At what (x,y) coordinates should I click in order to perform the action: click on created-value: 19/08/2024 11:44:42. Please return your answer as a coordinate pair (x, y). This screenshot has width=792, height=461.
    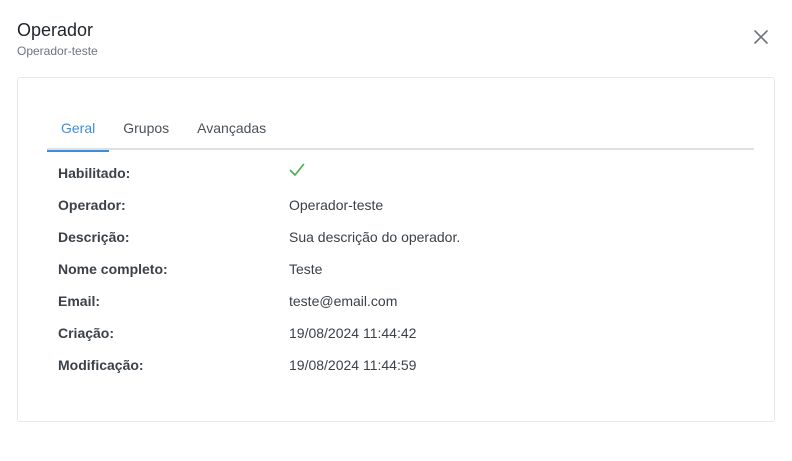
    Looking at the image, I should click on (353, 333).